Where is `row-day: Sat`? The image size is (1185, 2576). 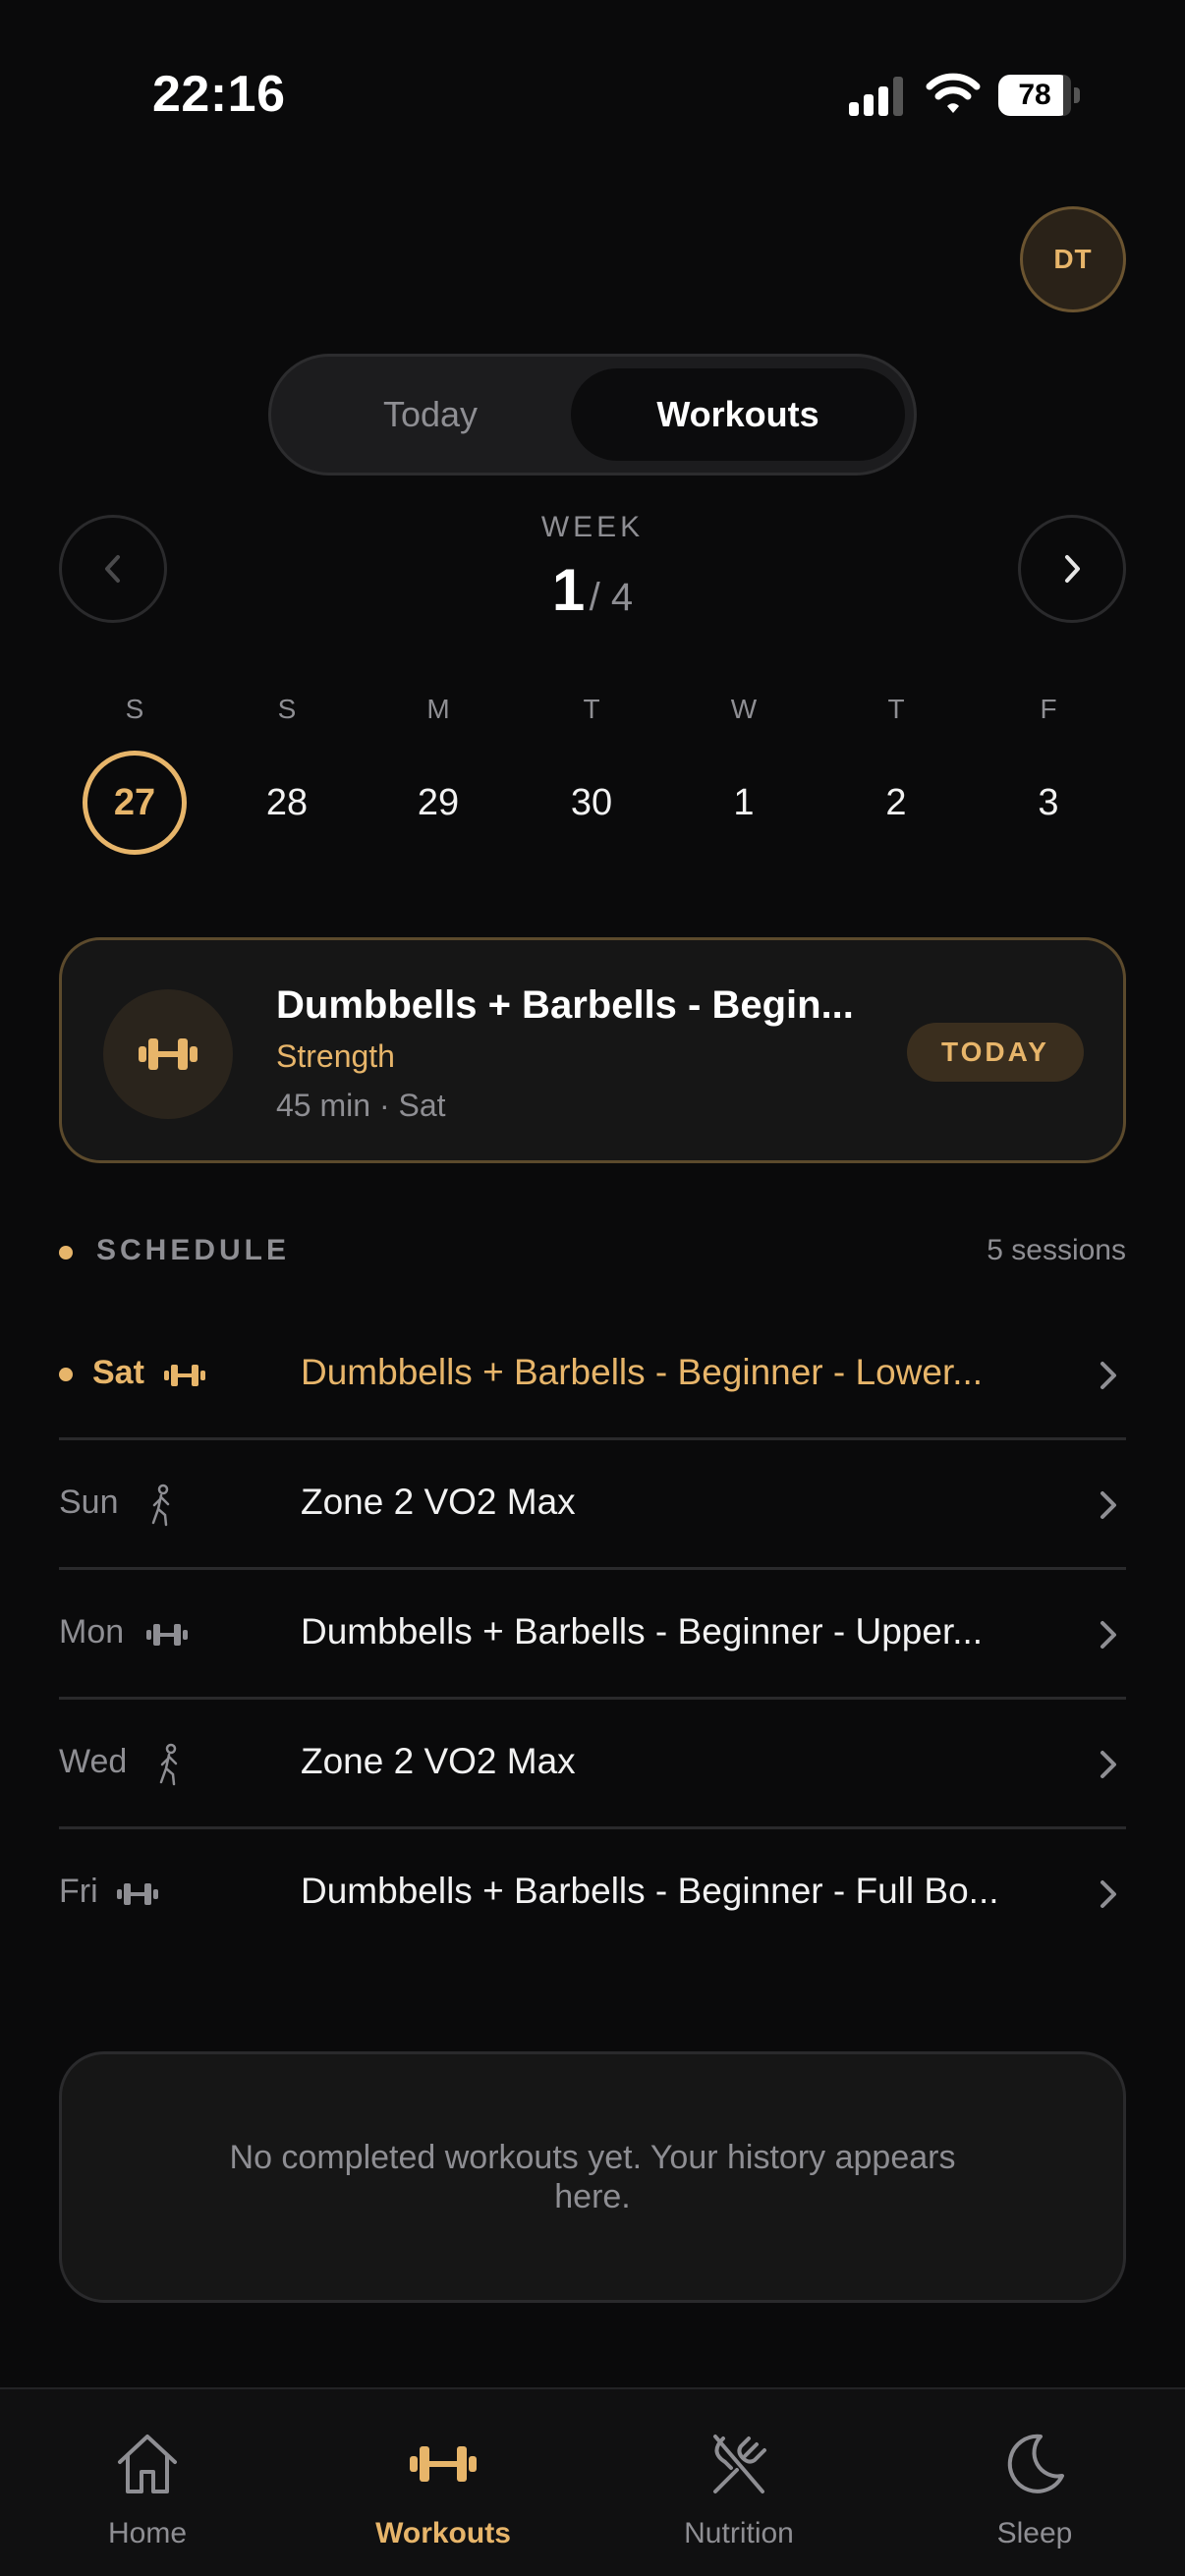
row-day: Sat is located at coordinates (118, 1372).